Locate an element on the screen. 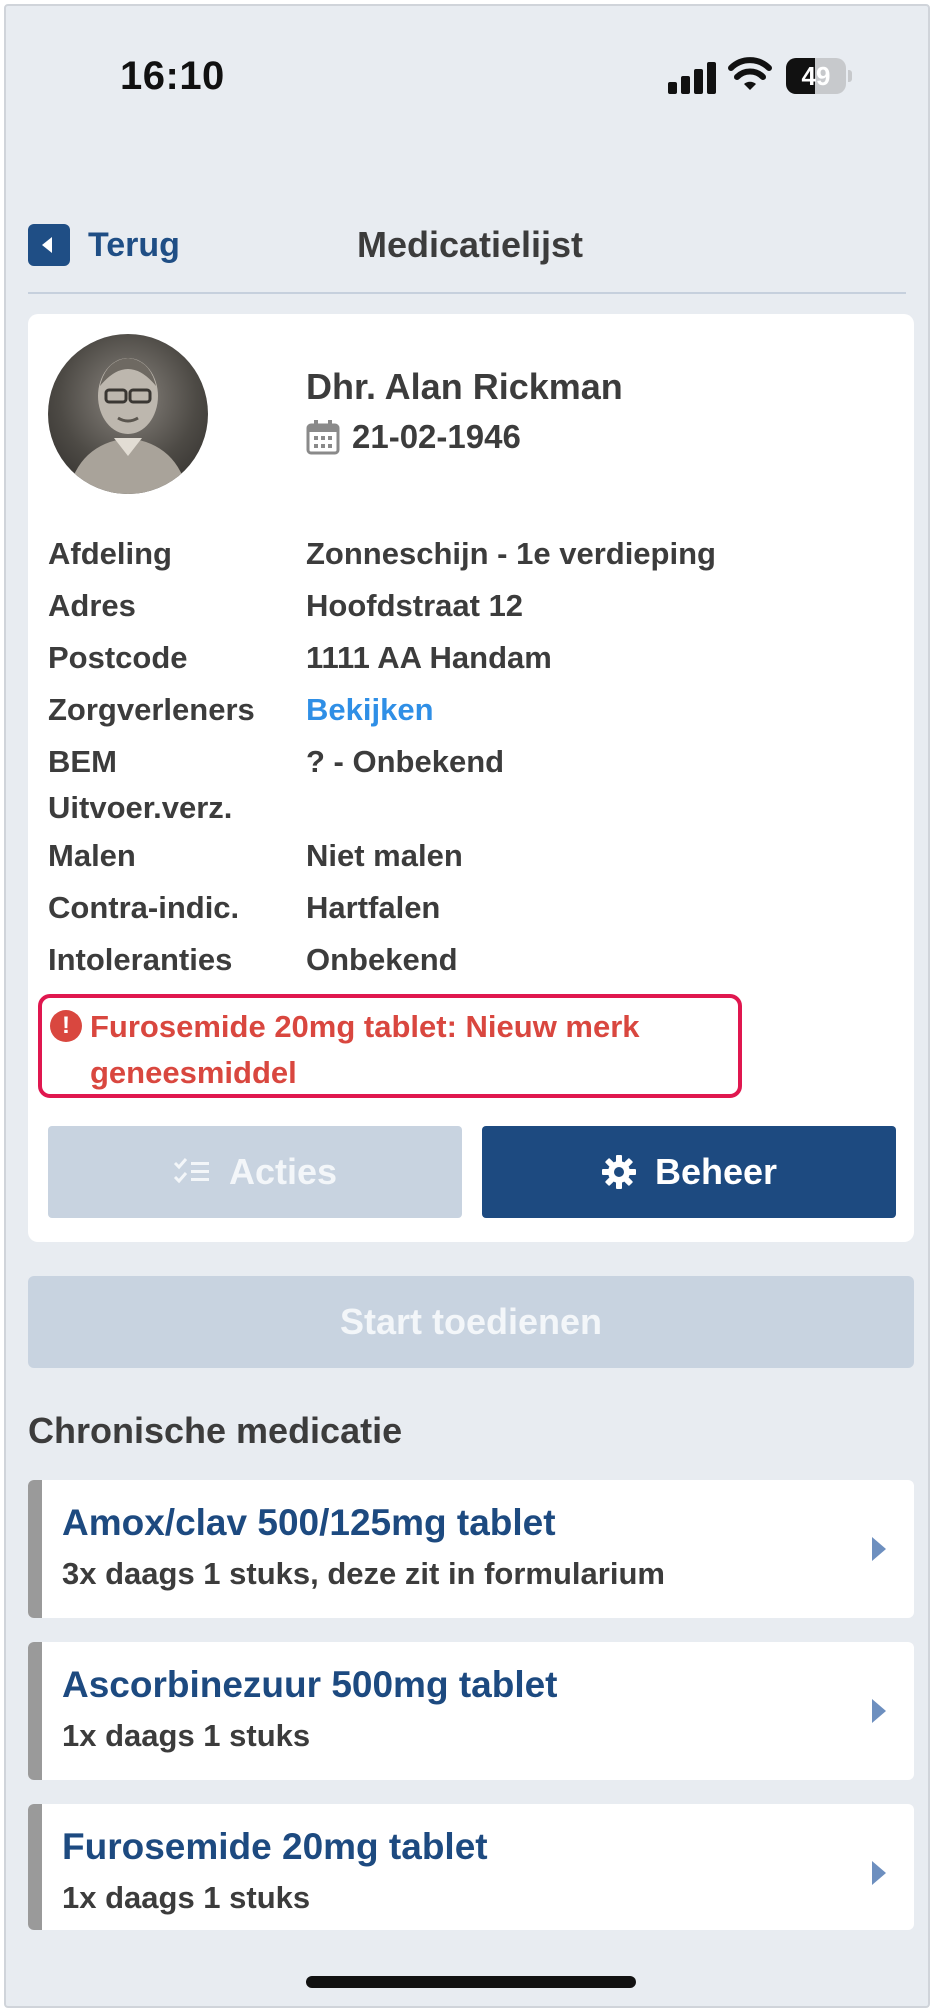  info-label: Malen is located at coordinates (92, 855).